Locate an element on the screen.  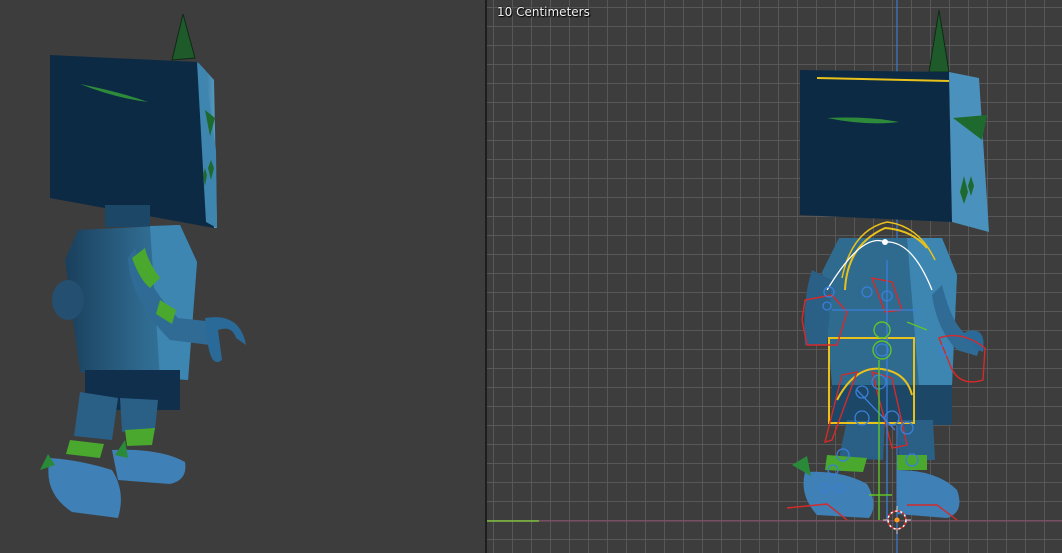
horn-right is located at coordinates (939, 41).